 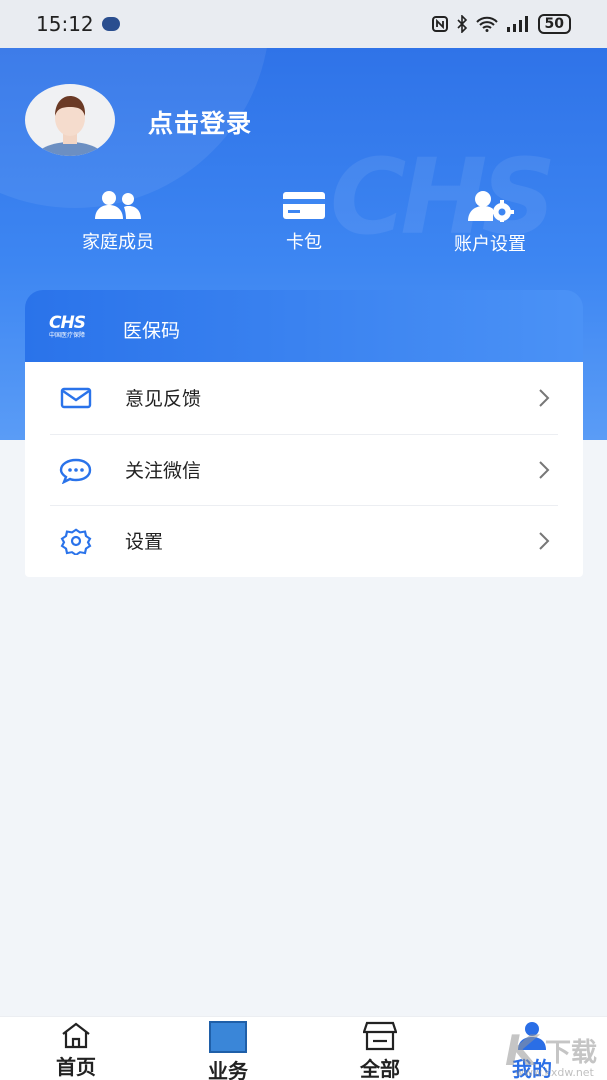 I want to click on site-watermark: K 下载 www.kxdw.net, so click(x=551, y=1052).